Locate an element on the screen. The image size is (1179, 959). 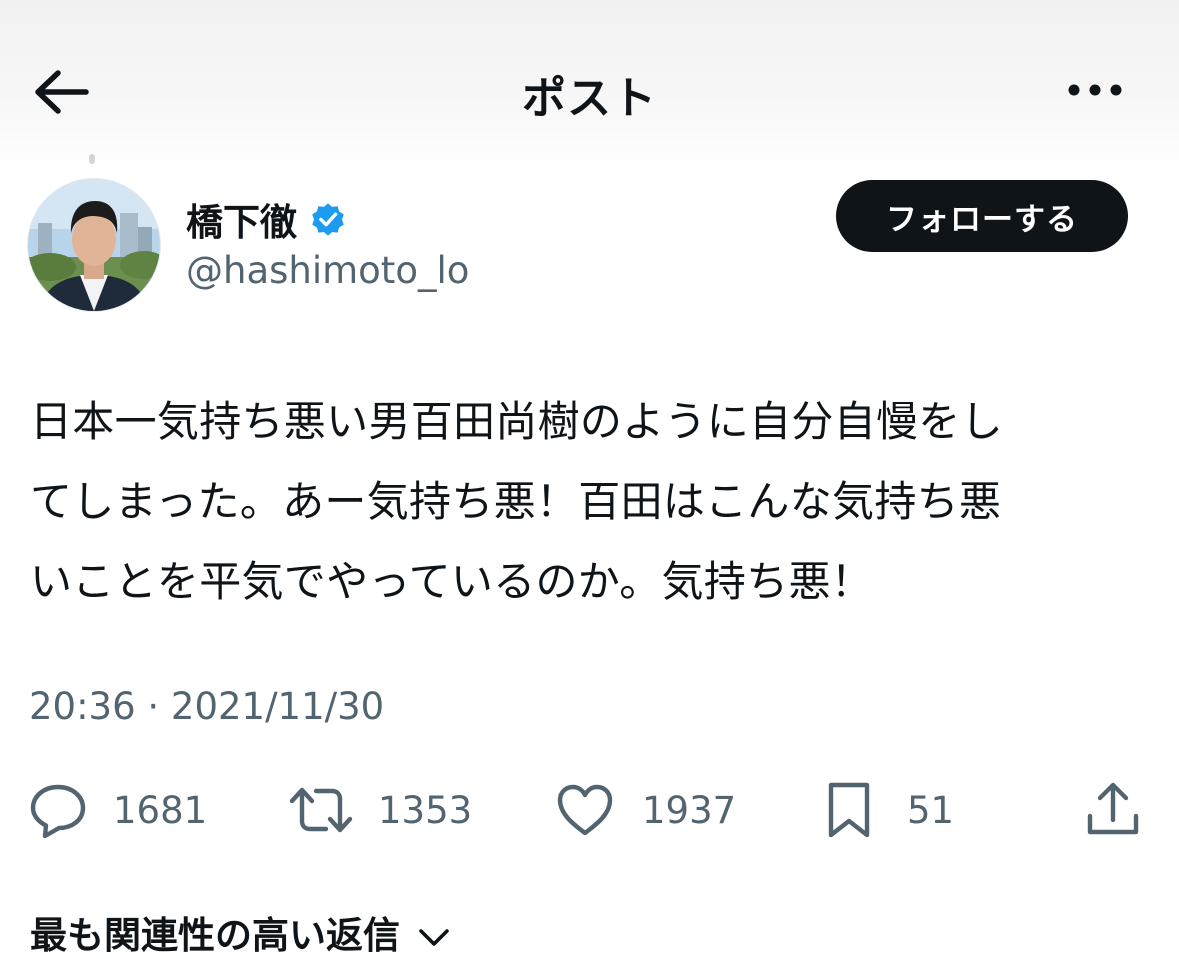
repost-count: 1353 is located at coordinates (425, 810).